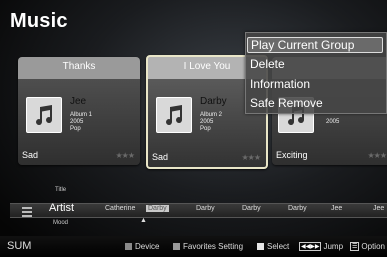 The height and width of the screenshot is (257, 387). I want to click on sort-next-option: Mood, so click(60, 223).